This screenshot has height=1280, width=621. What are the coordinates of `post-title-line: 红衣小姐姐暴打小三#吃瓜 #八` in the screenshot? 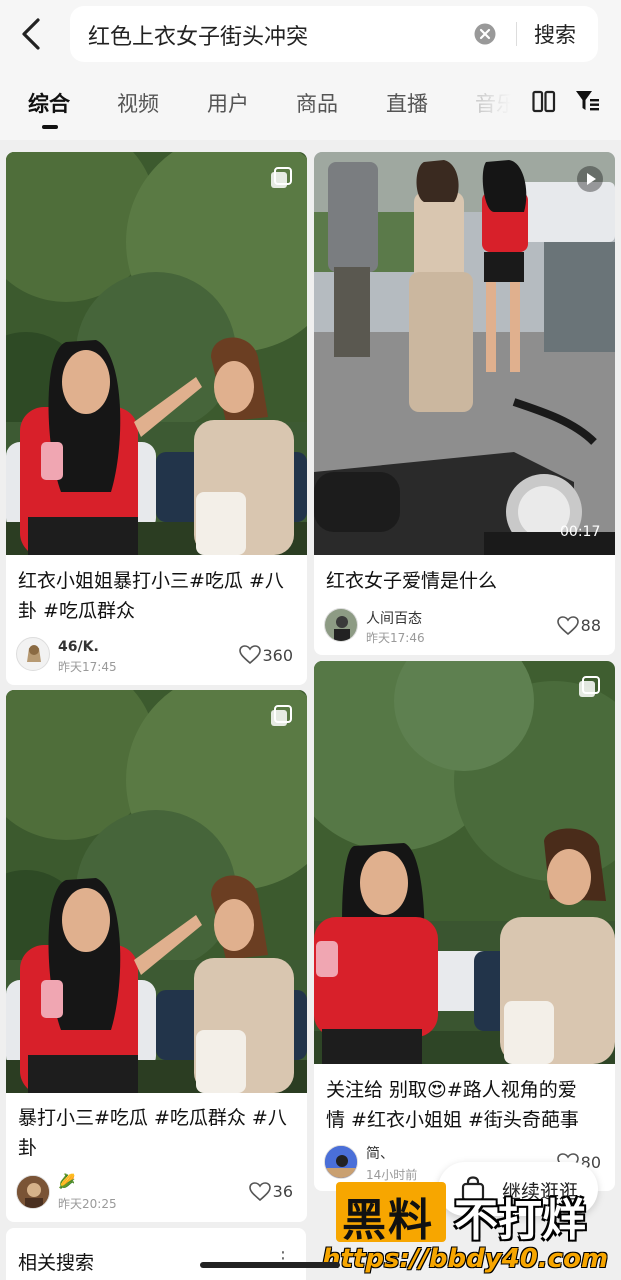 It's located at (151, 581).